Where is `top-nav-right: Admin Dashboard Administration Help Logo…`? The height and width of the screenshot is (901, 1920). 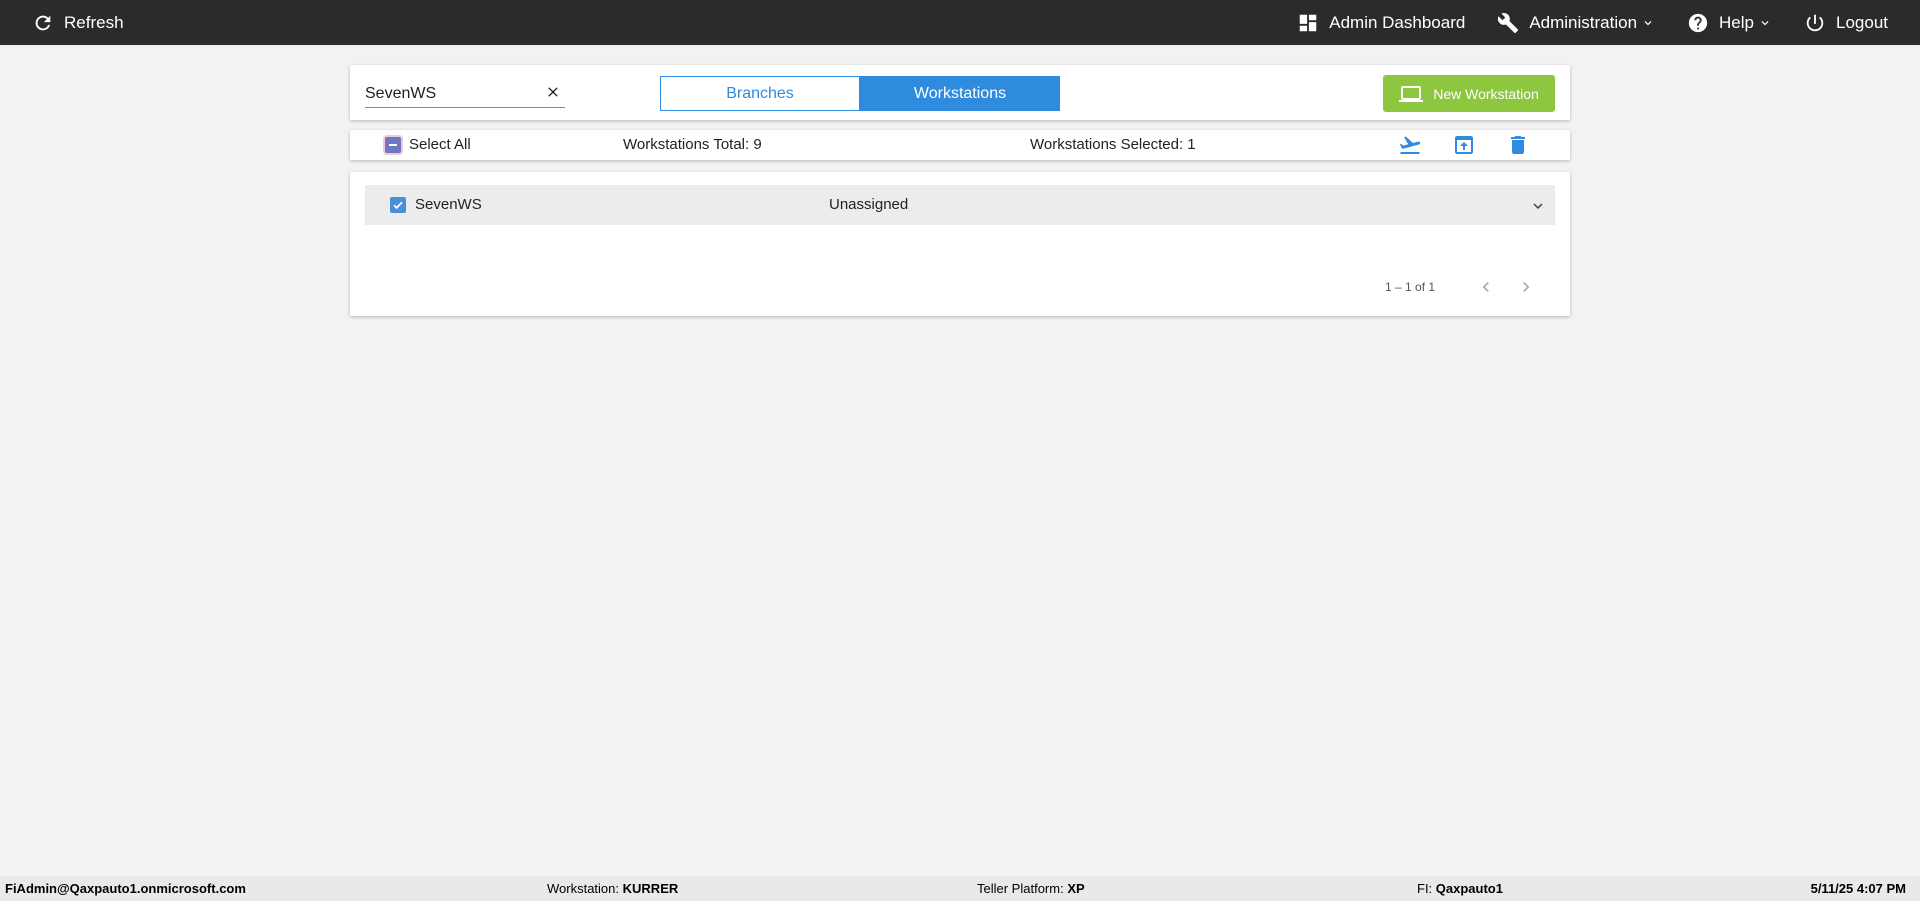 top-nav-right: Admin Dashboard Administration Help Logo… is located at coordinates (1576, 22).